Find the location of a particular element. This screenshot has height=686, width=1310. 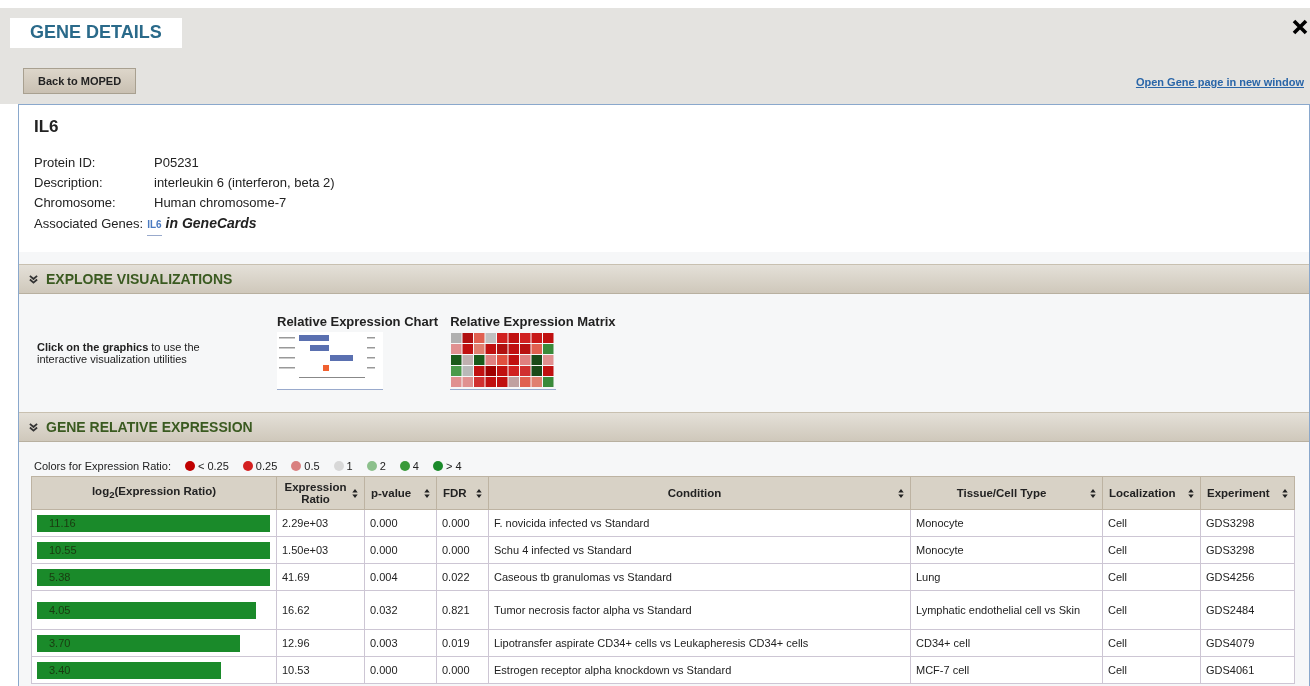

table-cell: Estrogen receptor alpha knockdown vs Standard is located at coordinates (699, 670).